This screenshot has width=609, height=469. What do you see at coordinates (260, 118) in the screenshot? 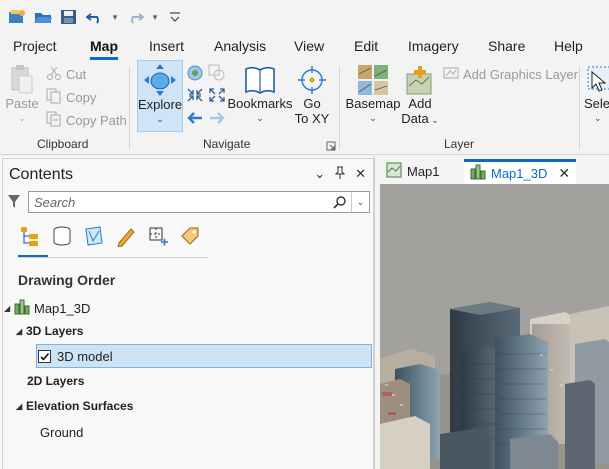
I see `bookmarks-dropdown-icon: ⌄` at bounding box center [260, 118].